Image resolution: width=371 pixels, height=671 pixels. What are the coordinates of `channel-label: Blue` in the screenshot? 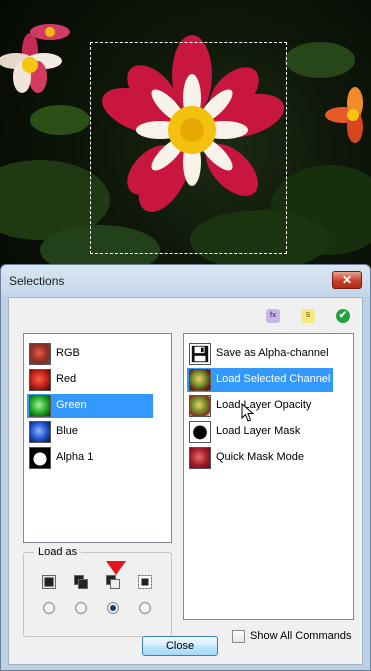 It's located at (67, 431).